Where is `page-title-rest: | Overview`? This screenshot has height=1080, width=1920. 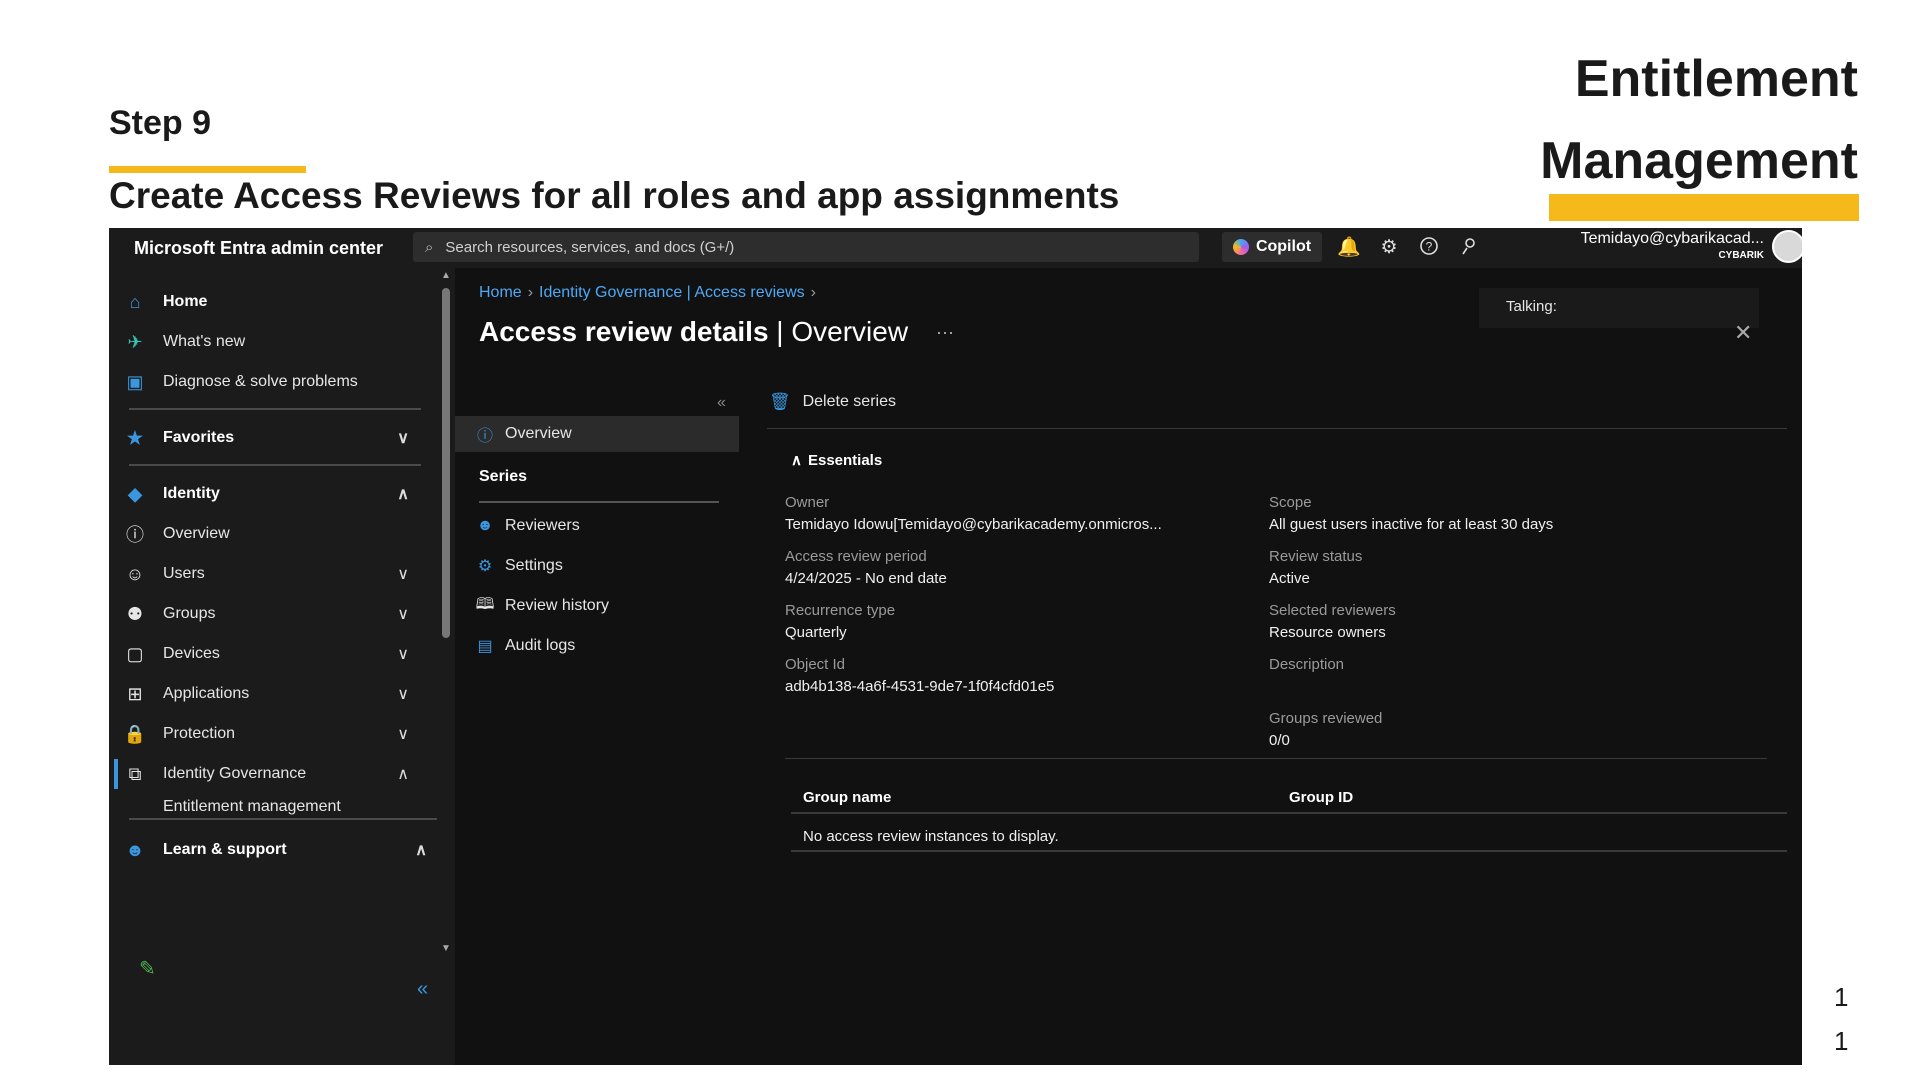 page-title-rest: | Overview is located at coordinates (838, 331).